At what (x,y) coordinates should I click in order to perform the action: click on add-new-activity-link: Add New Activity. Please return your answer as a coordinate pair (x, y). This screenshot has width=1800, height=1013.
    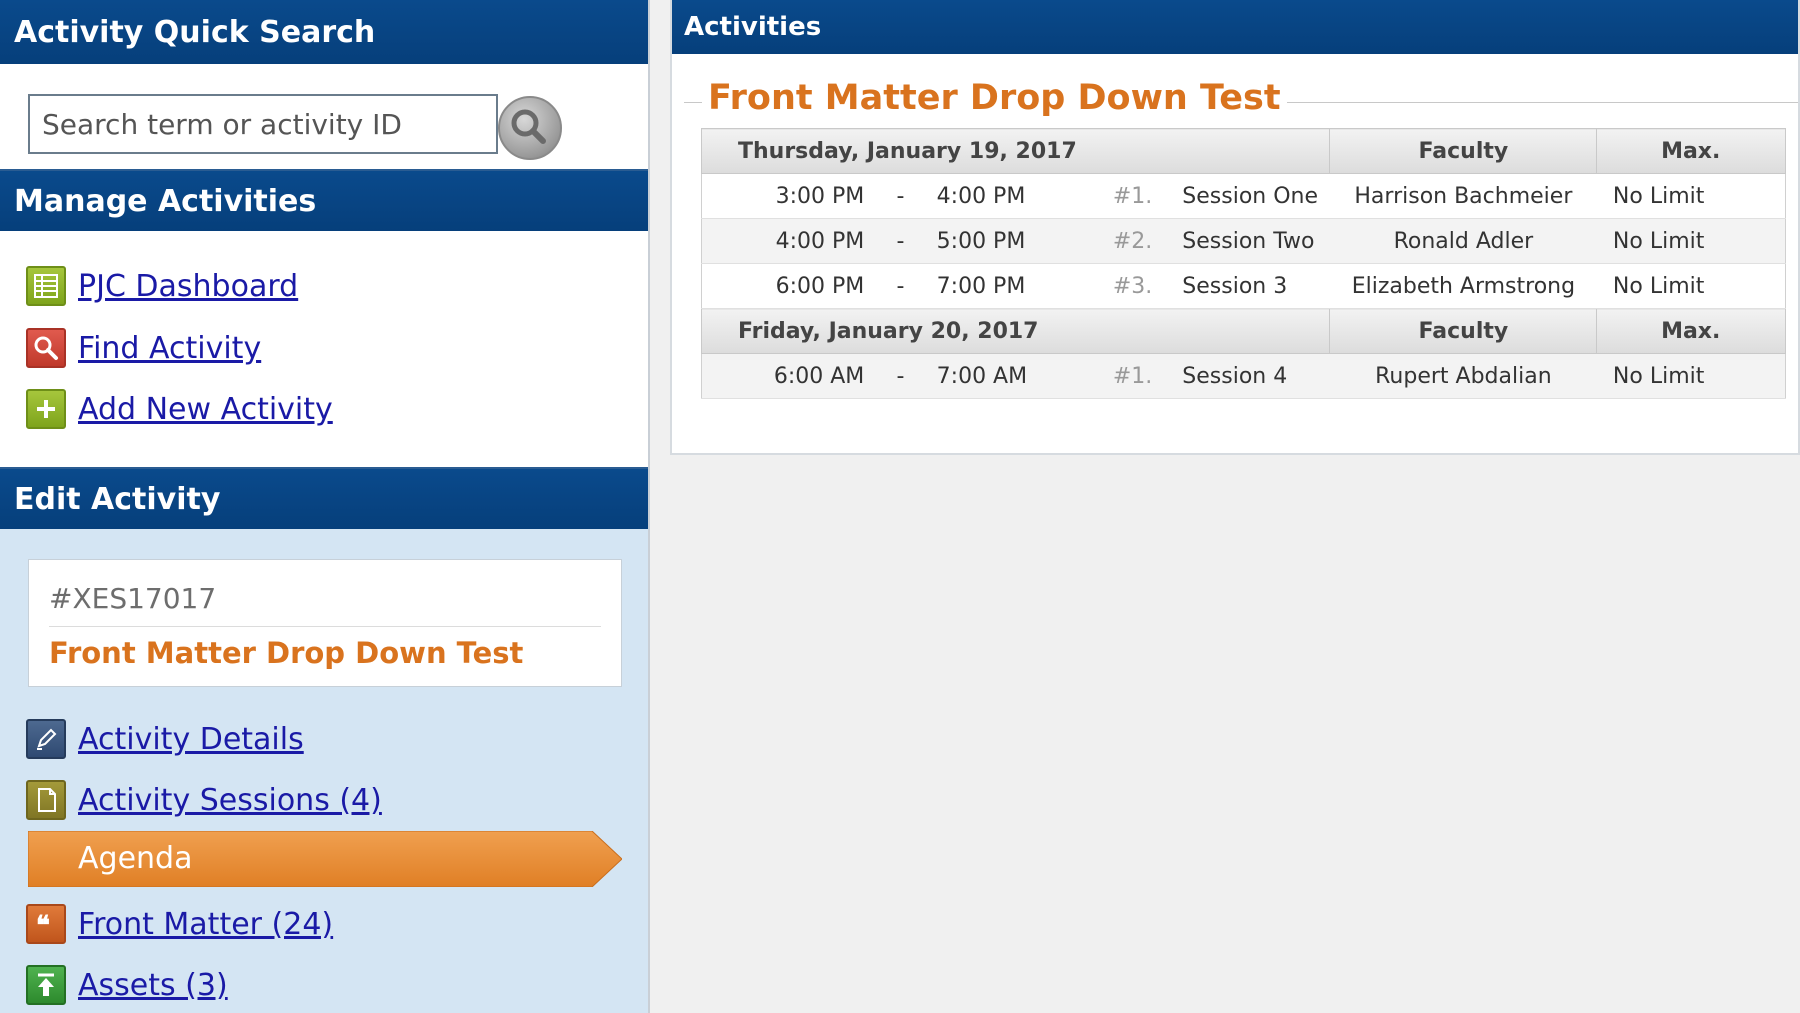
    Looking at the image, I should click on (179, 409).